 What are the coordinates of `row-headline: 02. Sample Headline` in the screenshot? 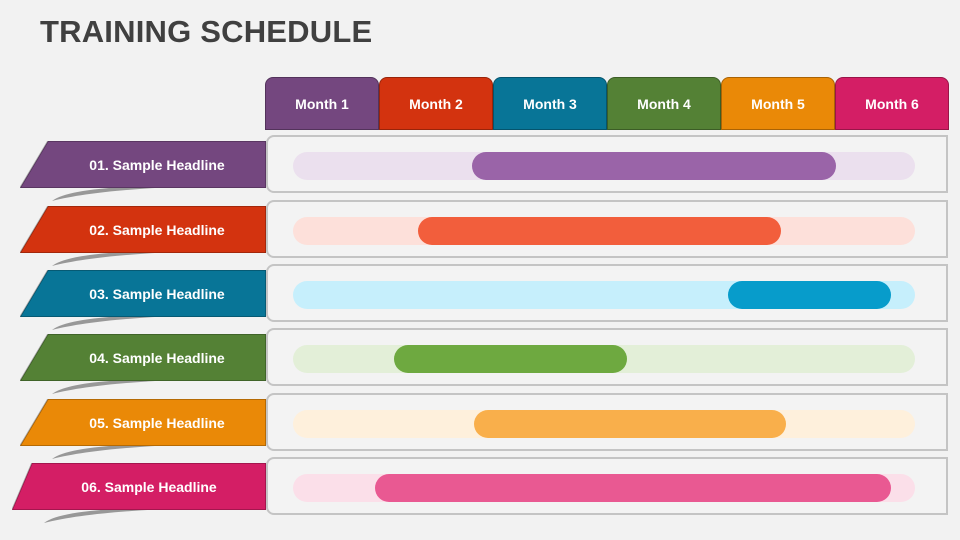 It's located at (143, 229).